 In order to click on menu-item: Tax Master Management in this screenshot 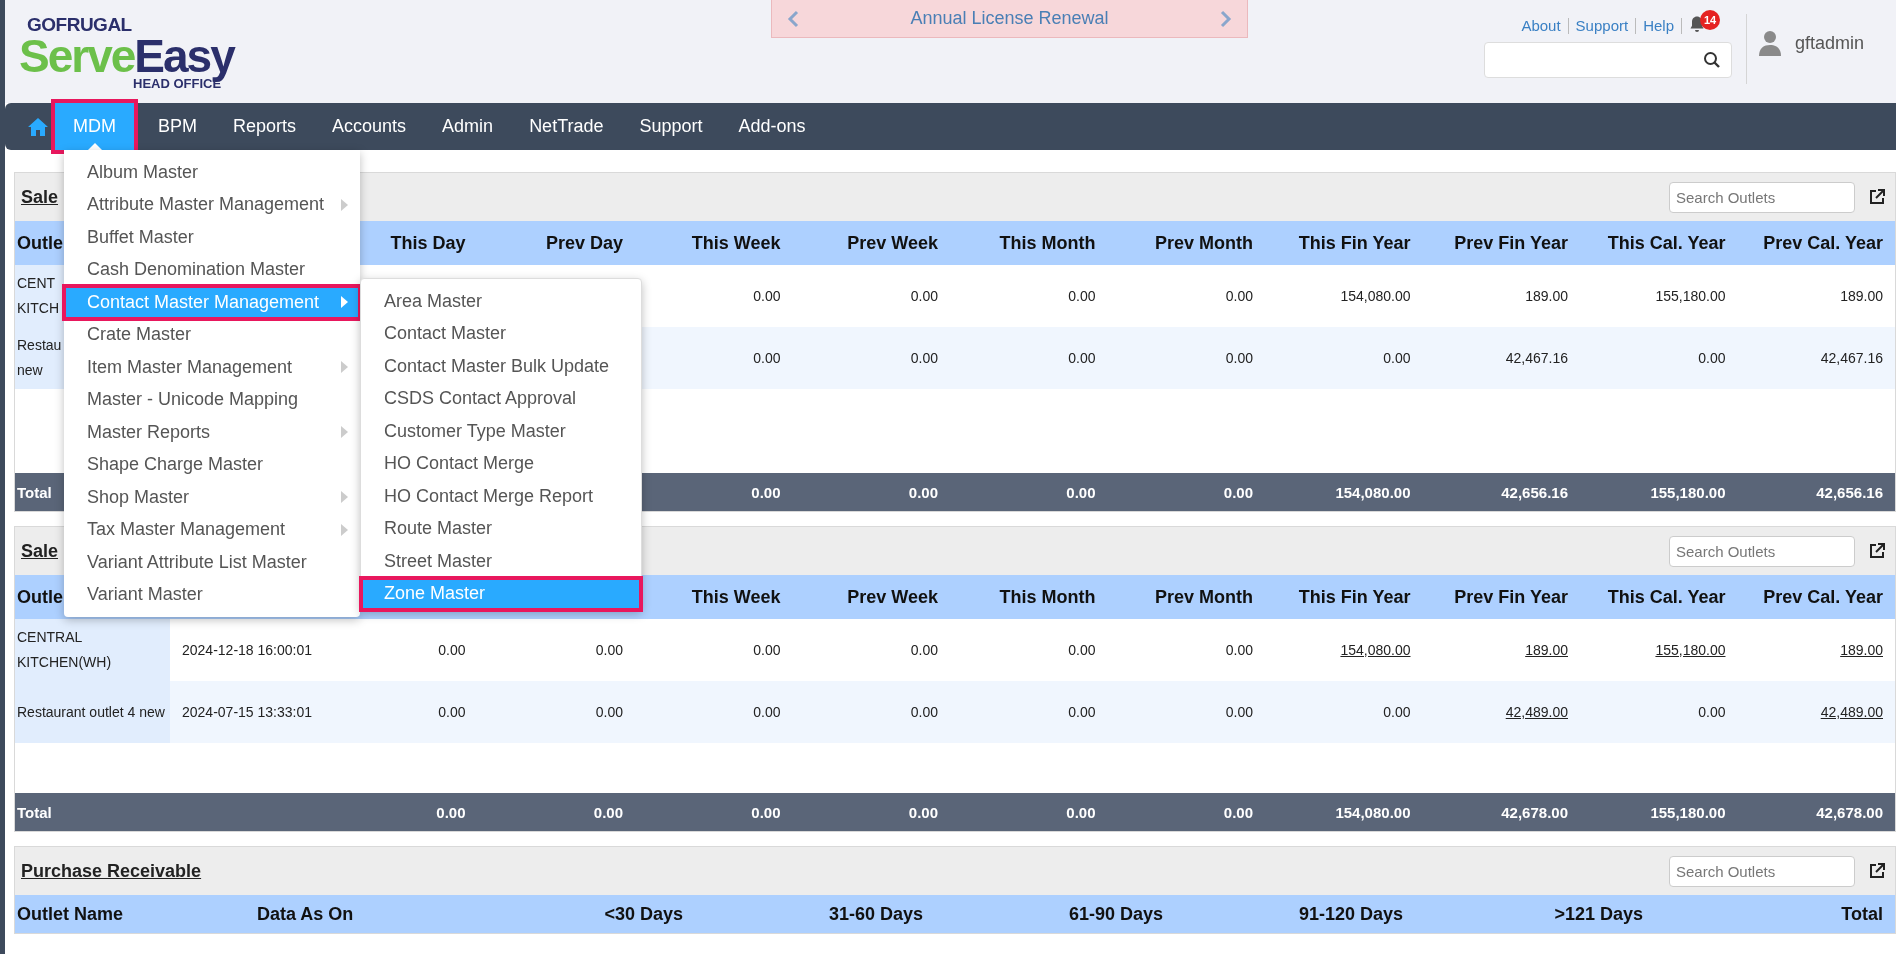, I will do `click(212, 529)`.